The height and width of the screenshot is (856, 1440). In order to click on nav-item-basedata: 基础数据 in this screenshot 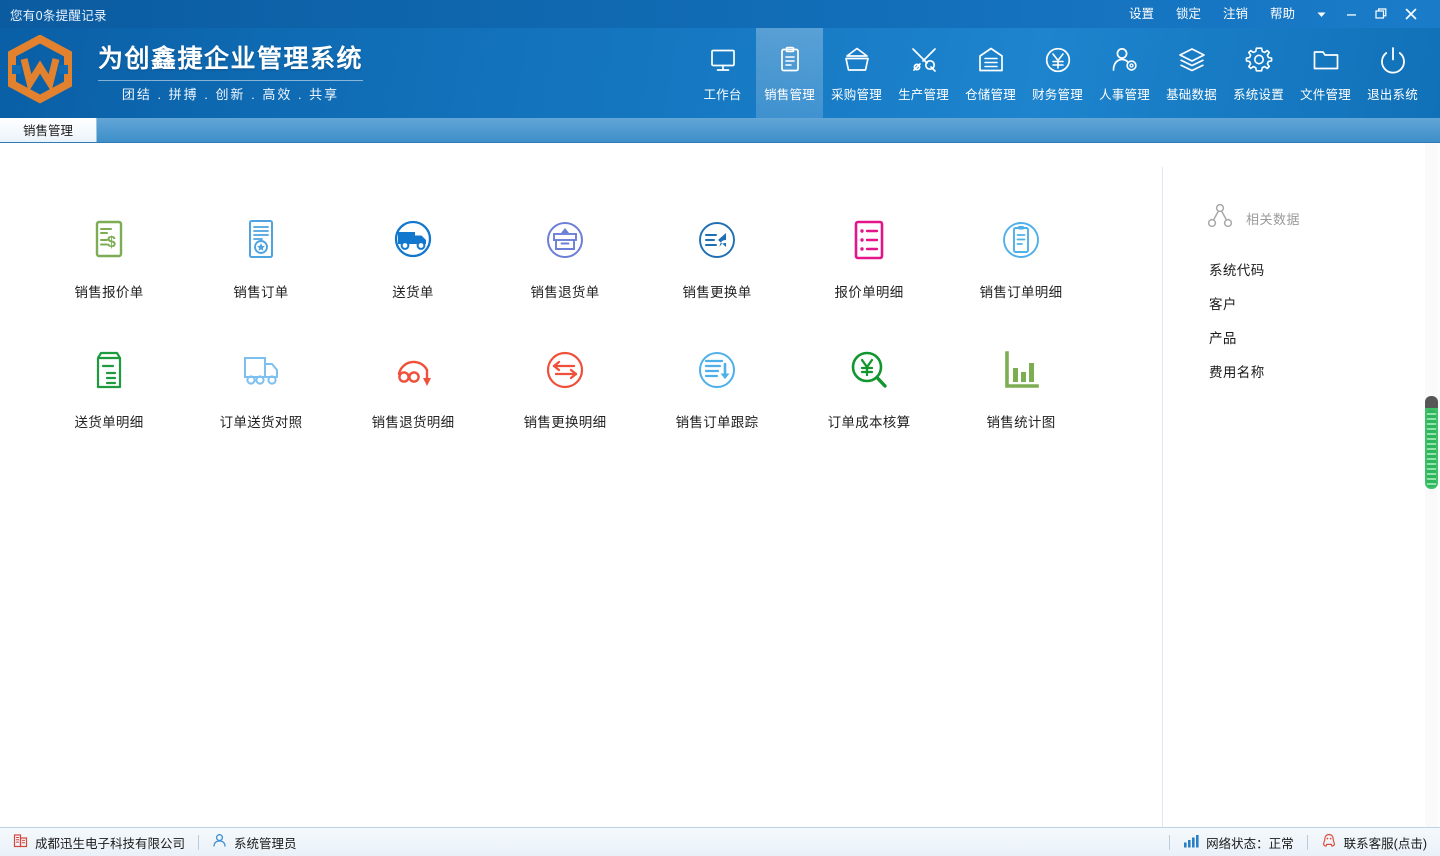, I will do `click(1191, 73)`.